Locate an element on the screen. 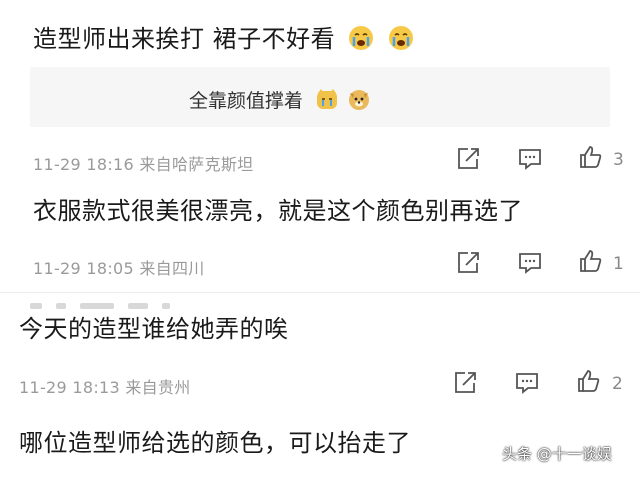 The width and height of the screenshot is (640, 477). like-count: 1 is located at coordinates (618, 264).